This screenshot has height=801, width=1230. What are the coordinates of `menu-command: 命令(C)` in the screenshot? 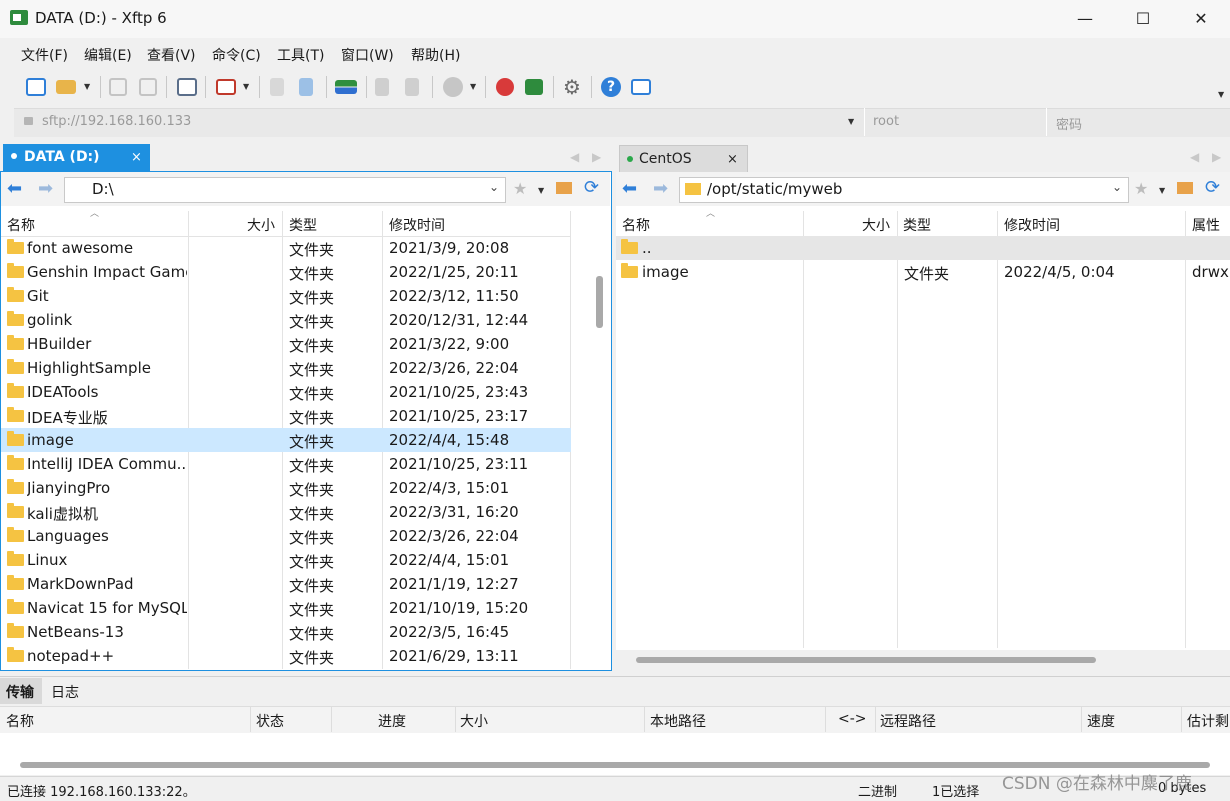 It's located at (236, 55).